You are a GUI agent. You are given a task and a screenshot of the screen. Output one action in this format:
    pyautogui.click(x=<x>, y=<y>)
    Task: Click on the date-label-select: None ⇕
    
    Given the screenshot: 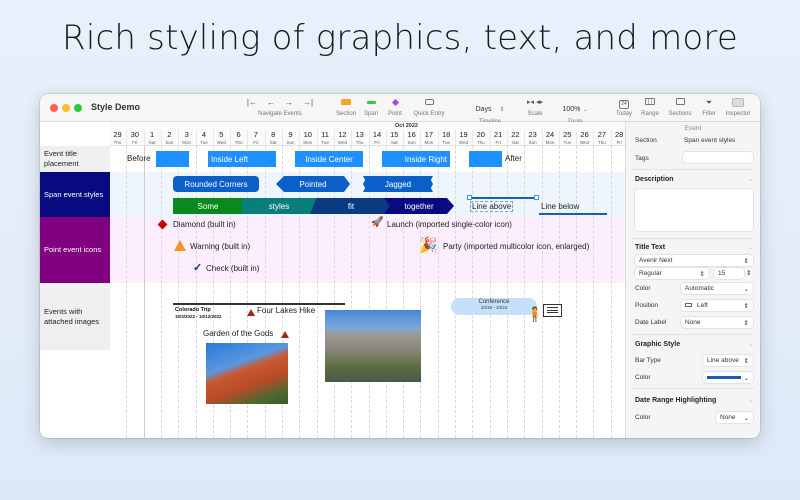 What is the action you would take?
    pyautogui.click(x=717, y=322)
    